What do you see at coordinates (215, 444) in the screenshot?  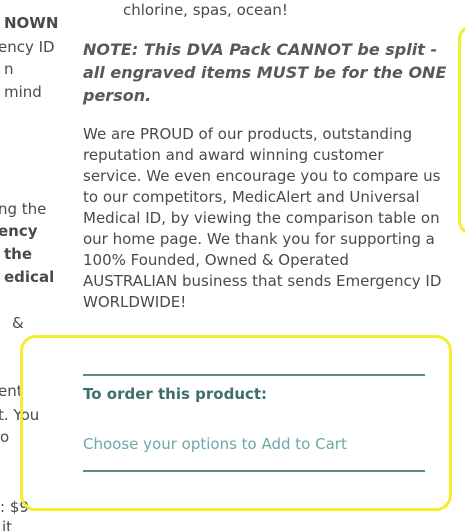 I see `add-to-cart-prompt-link: Choose your options to Add to Cart` at bounding box center [215, 444].